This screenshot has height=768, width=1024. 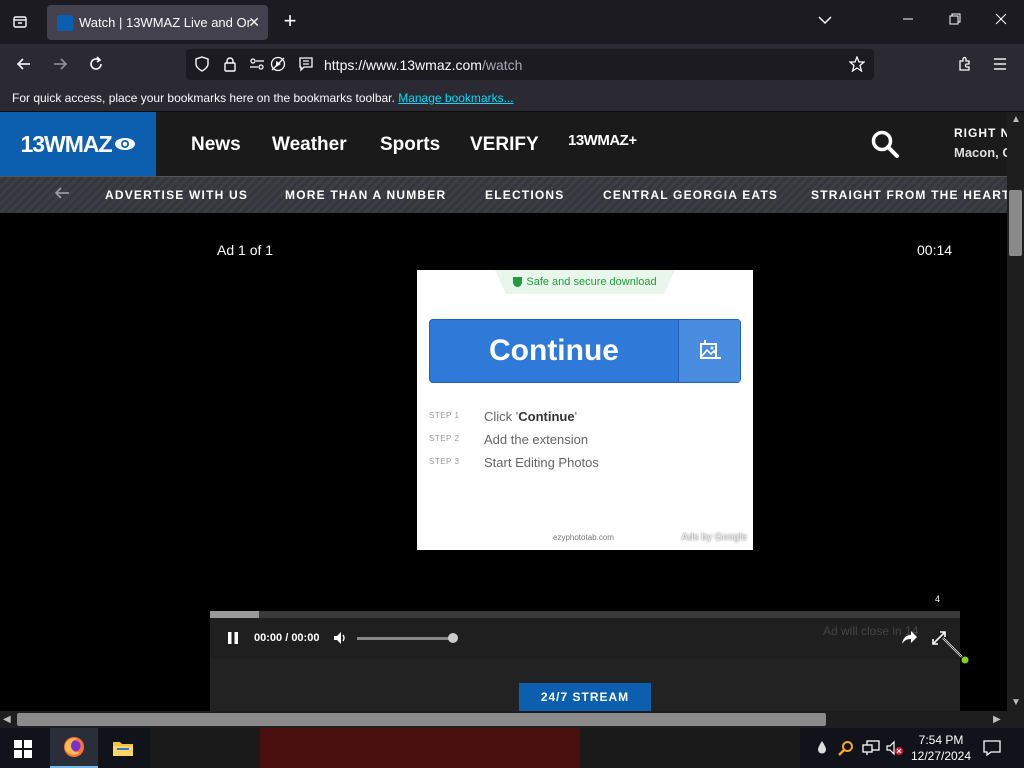 I want to click on below-player-area: 24/7 STREAM, so click(x=585, y=685).